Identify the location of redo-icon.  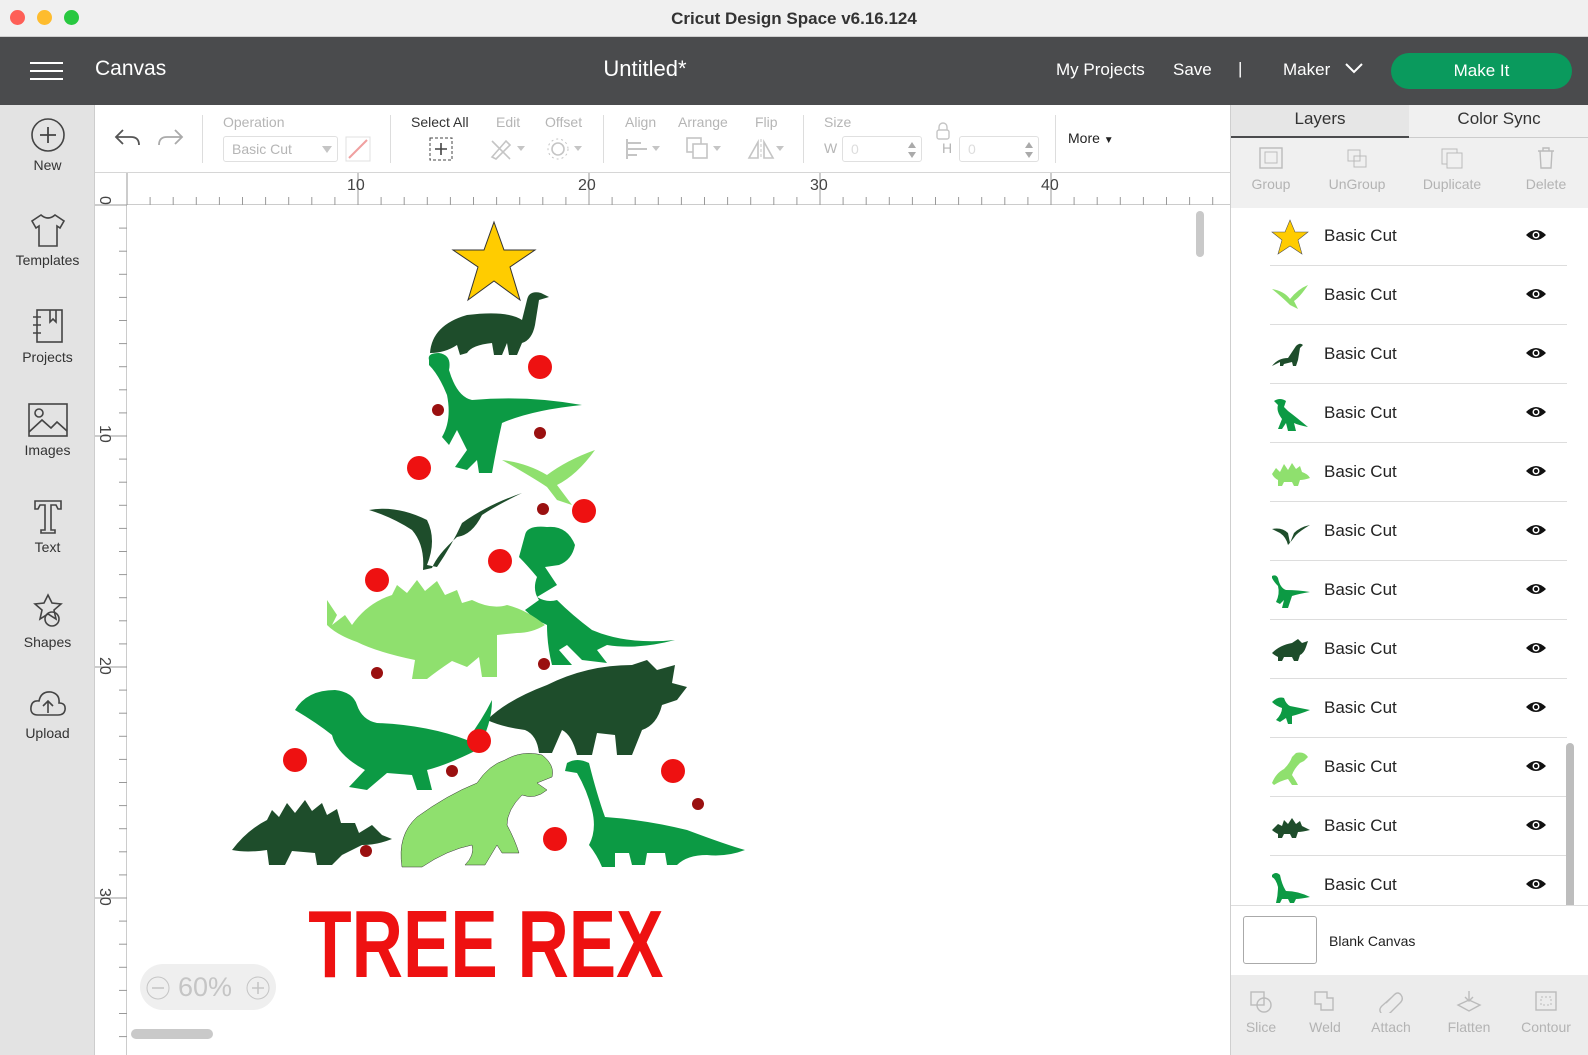
(171, 138).